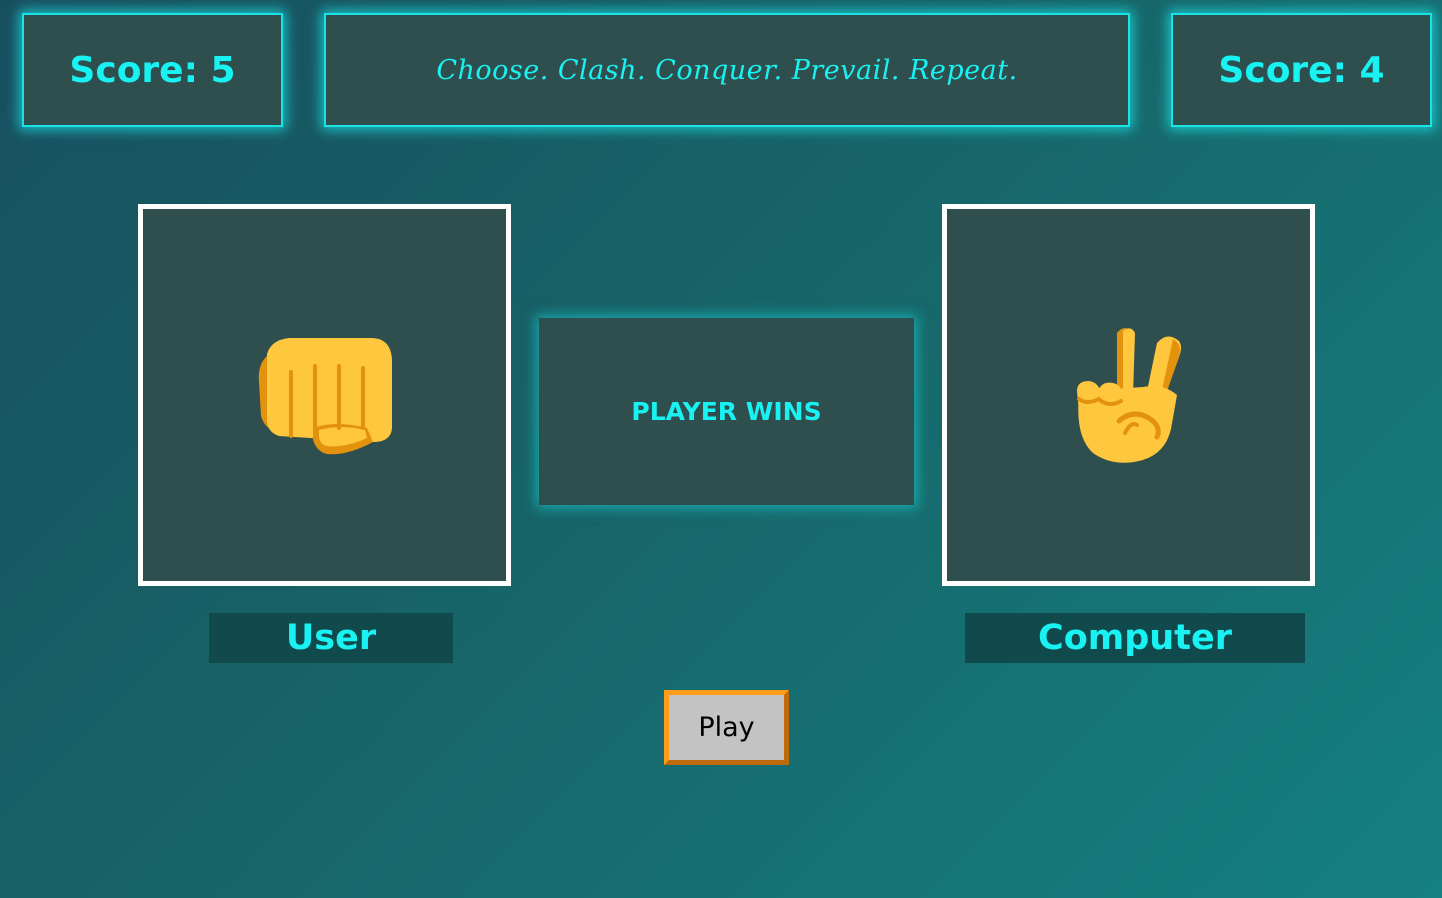  I want to click on tagline-text: Choose. Clash. Conquer. Prevail. Repeat., so click(727, 70).